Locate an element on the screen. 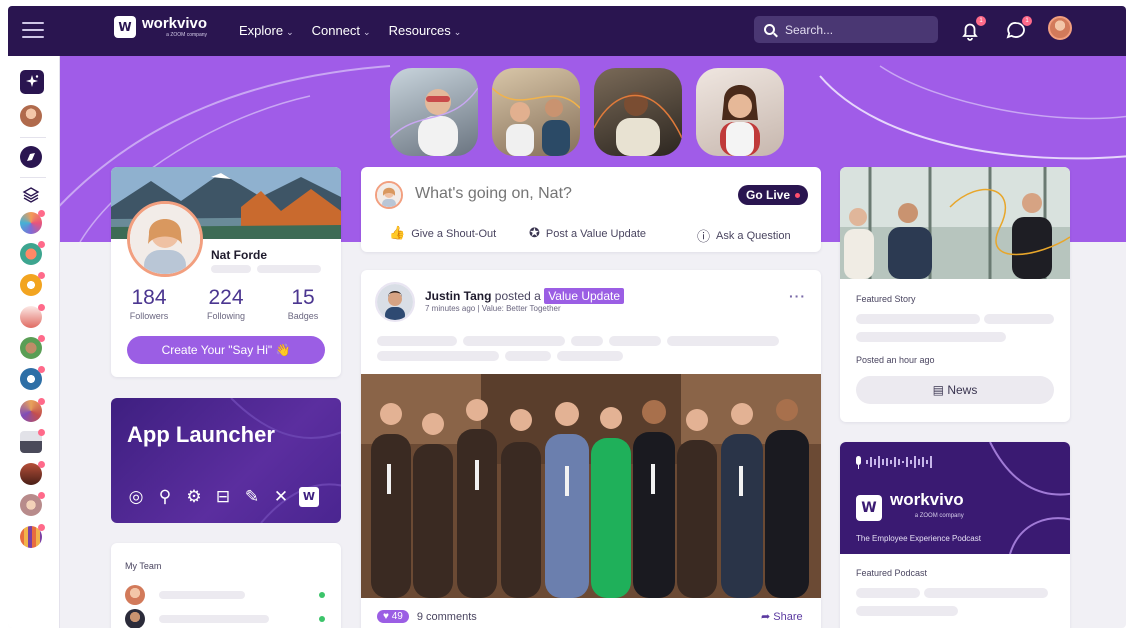  like-button: ♥ 49 is located at coordinates (393, 616).